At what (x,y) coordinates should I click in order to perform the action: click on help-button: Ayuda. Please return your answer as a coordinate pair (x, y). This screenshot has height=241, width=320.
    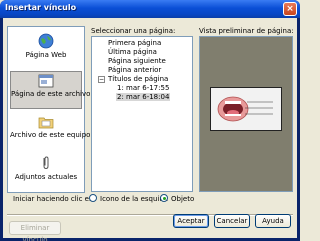
    Looking at the image, I should click on (273, 221).